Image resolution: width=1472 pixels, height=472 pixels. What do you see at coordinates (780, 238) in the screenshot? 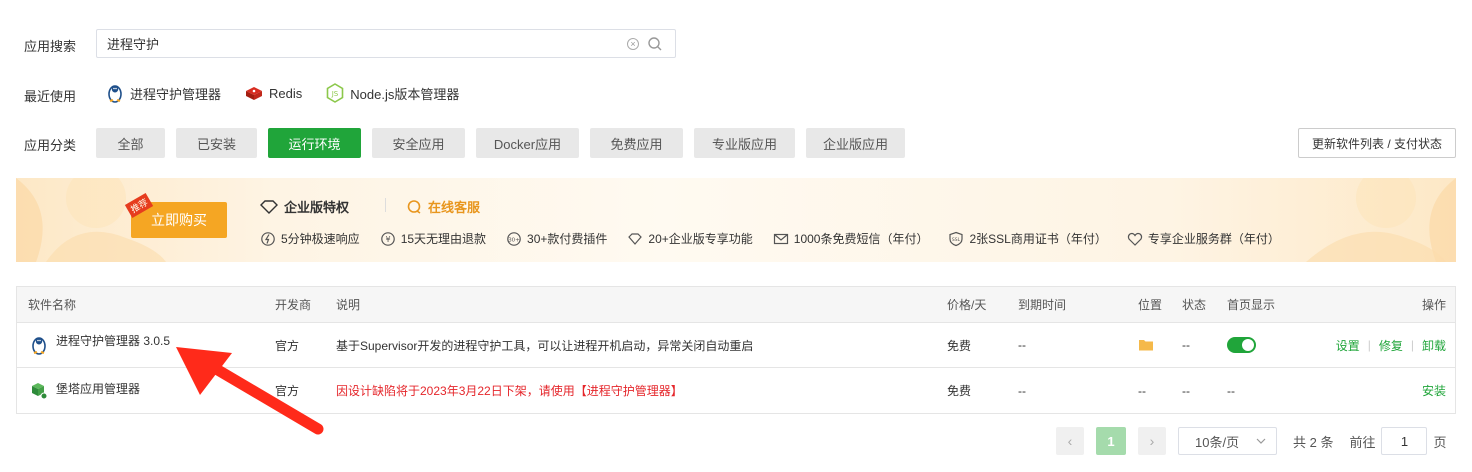
I see `mail-icon` at bounding box center [780, 238].